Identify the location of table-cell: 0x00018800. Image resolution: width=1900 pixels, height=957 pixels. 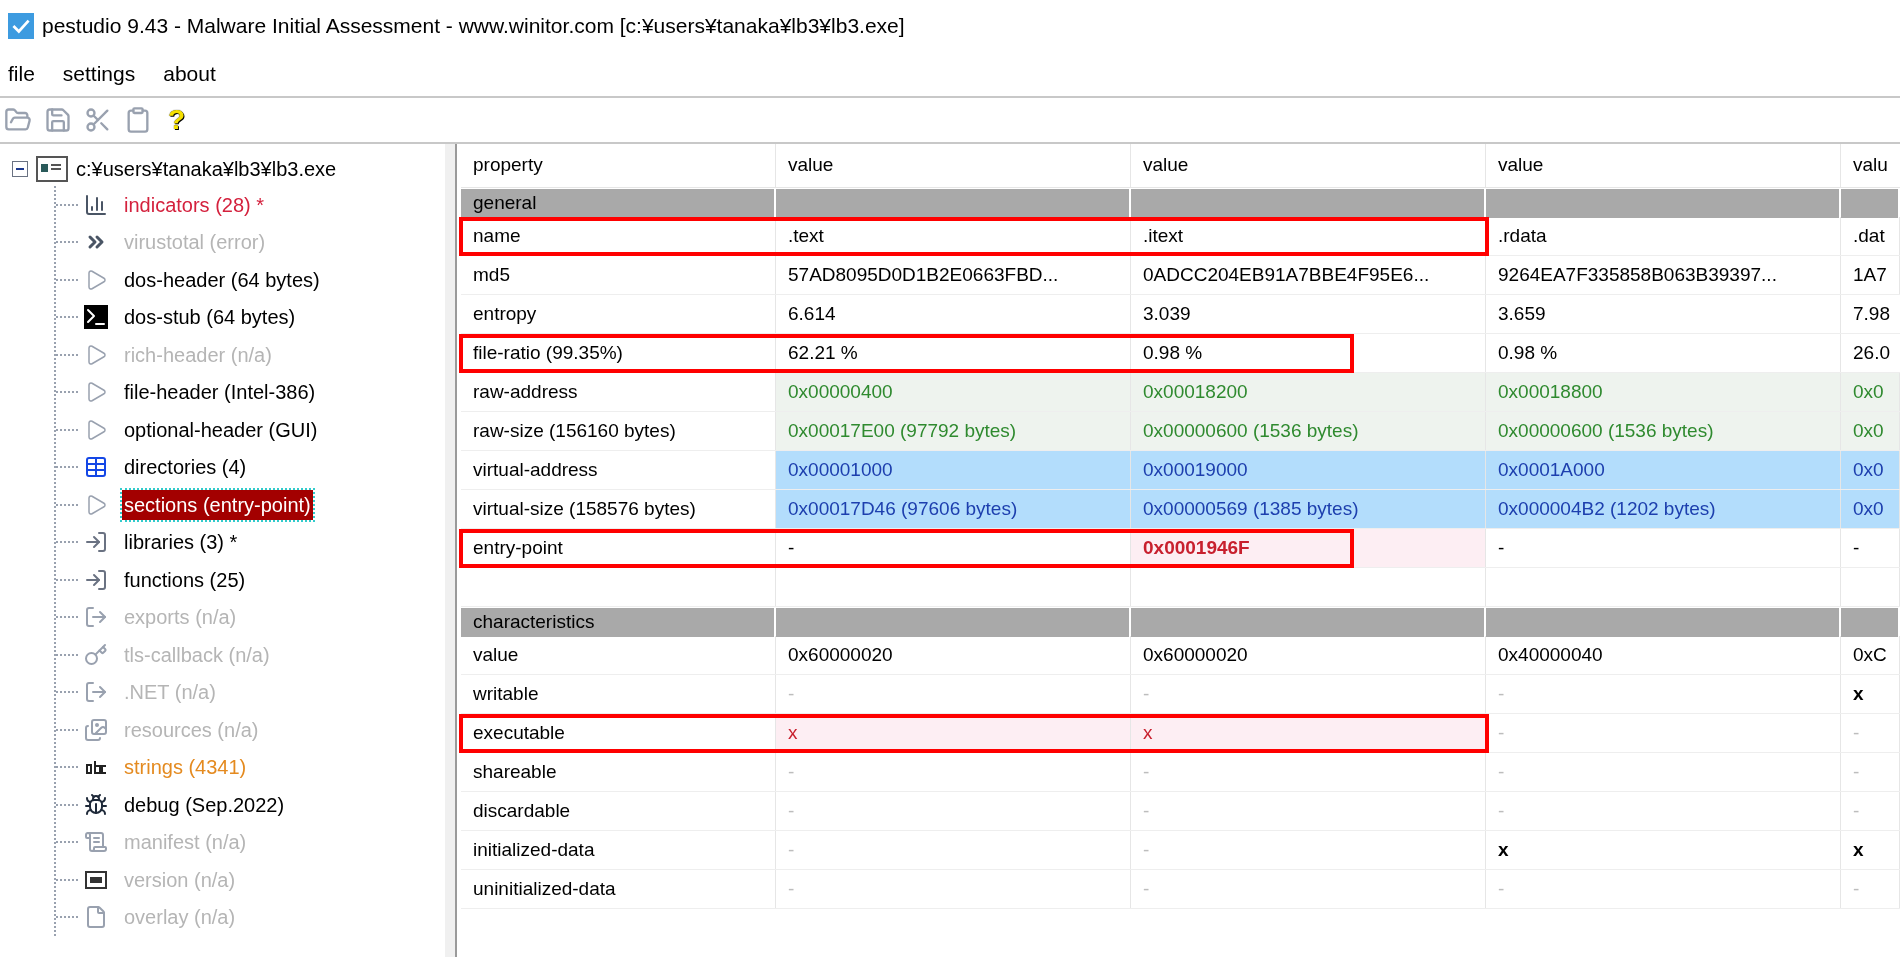
(1663, 392).